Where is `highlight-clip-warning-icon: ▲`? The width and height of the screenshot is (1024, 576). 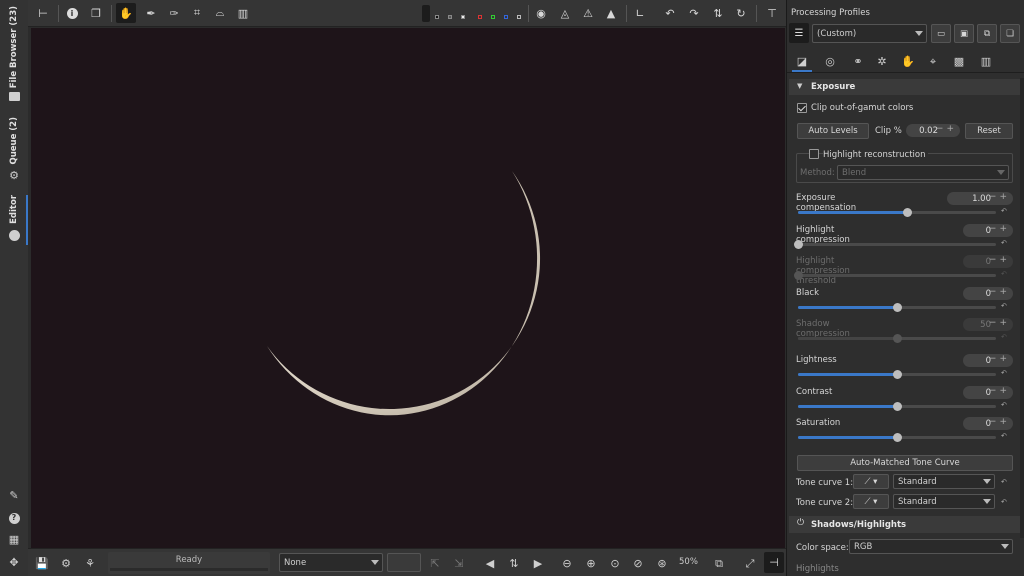
highlight-clip-warning-icon: ▲ is located at coordinates (611, 13).